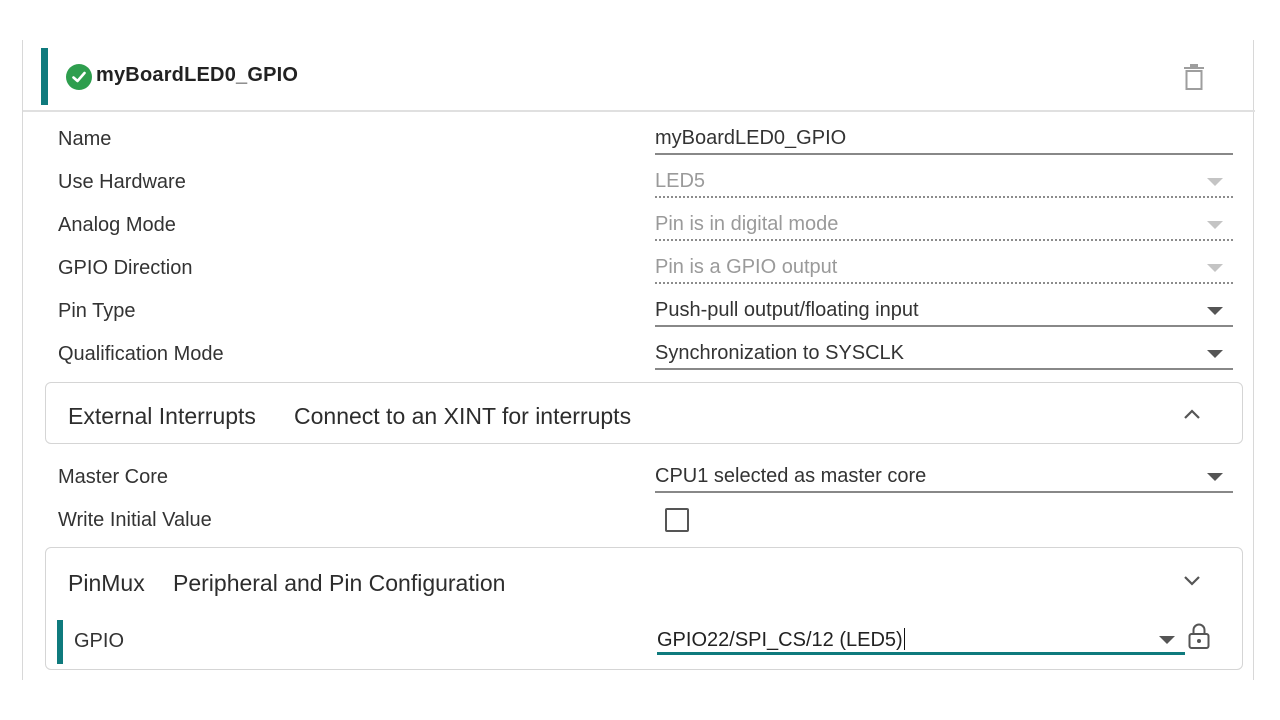 Image resolution: width=1280 pixels, height=720 pixels. Describe the element at coordinates (125, 268) in the screenshot. I see `gpio-direction-label: GPIO Direction` at that location.